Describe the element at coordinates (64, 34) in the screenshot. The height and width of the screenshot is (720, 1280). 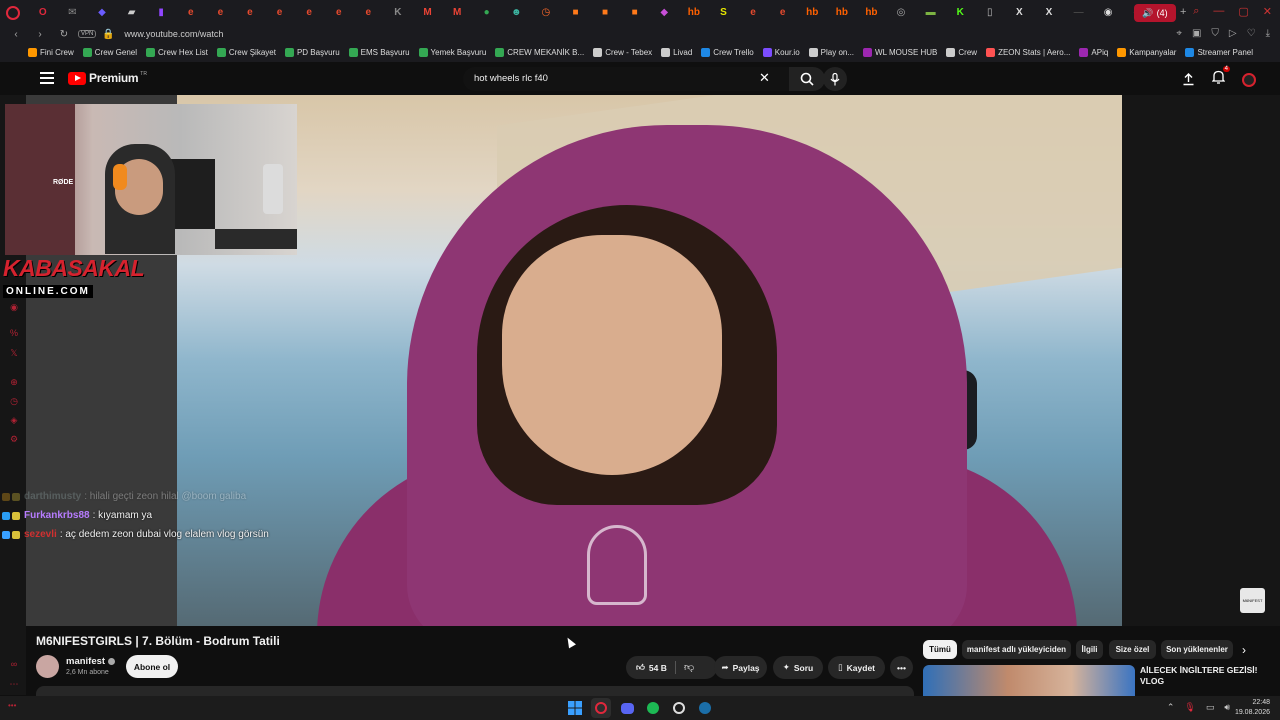
I see `reload-icon: ↻` at that location.